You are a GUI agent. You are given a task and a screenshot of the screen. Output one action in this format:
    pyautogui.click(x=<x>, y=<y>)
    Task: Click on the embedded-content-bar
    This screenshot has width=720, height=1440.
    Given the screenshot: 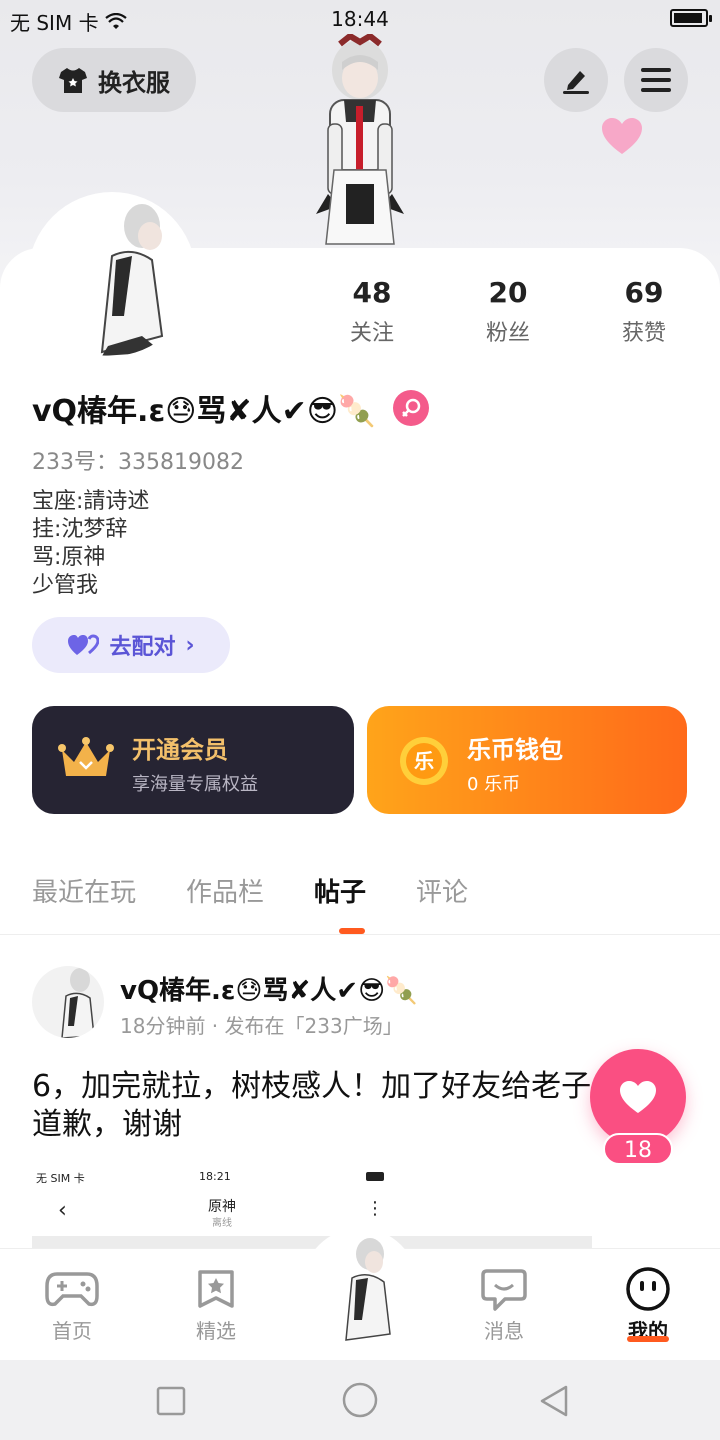 What is the action you would take?
    pyautogui.click(x=312, y=1242)
    